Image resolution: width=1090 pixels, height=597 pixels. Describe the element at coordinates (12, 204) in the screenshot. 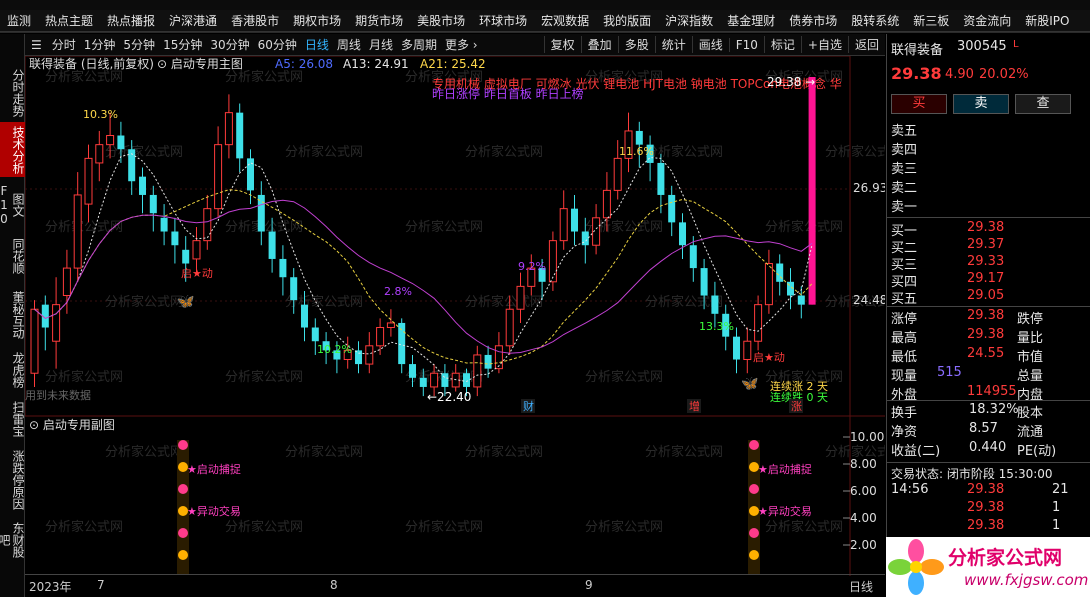

I see `sidebar-item: 图文F10` at that location.